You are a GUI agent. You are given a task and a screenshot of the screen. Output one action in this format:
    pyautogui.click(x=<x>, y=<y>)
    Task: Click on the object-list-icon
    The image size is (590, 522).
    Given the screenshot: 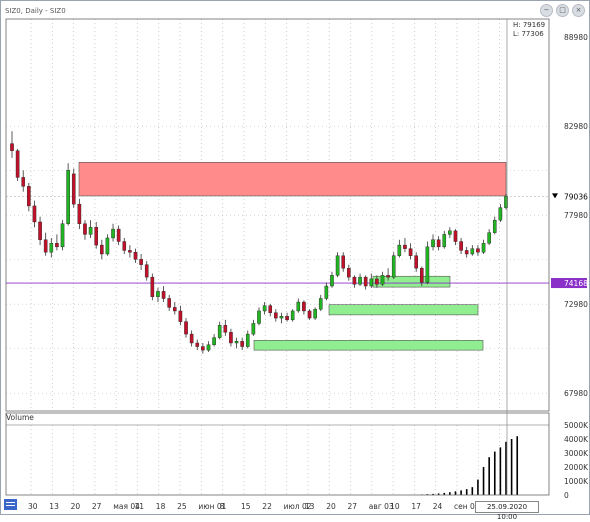 What is the action you would take?
    pyautogui.click(x=10, y=504)
    